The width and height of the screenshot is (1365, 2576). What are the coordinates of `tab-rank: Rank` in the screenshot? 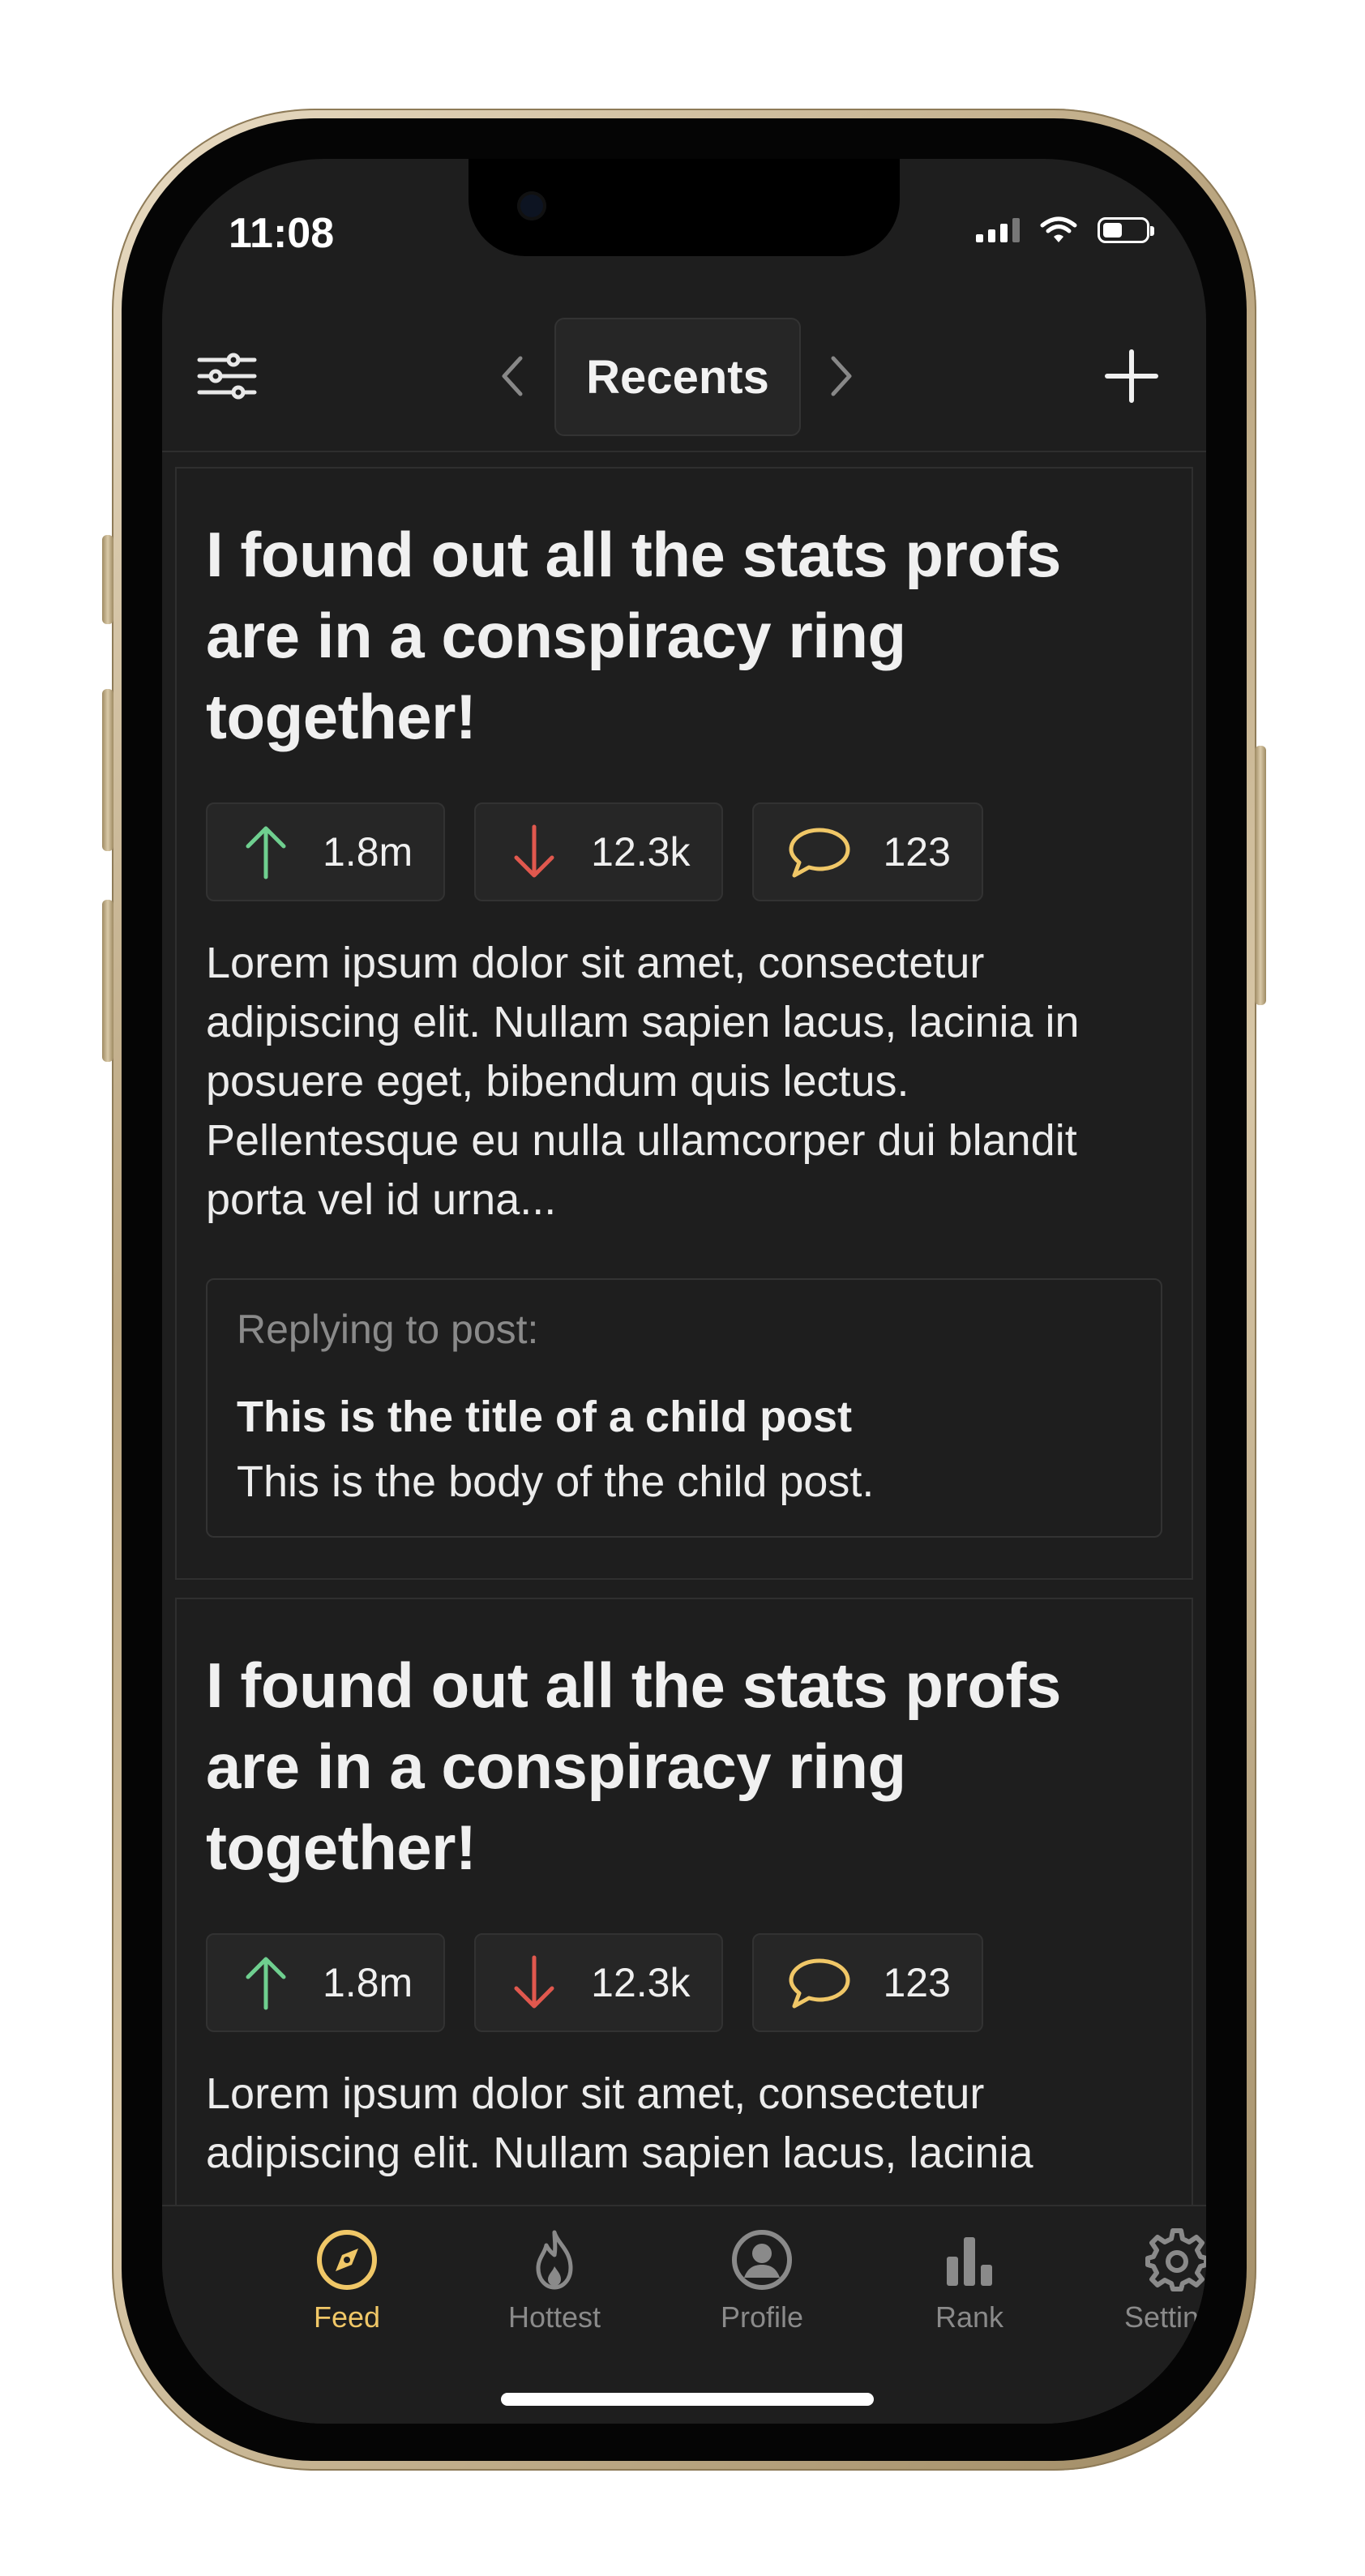 It's located at (969, 2280).